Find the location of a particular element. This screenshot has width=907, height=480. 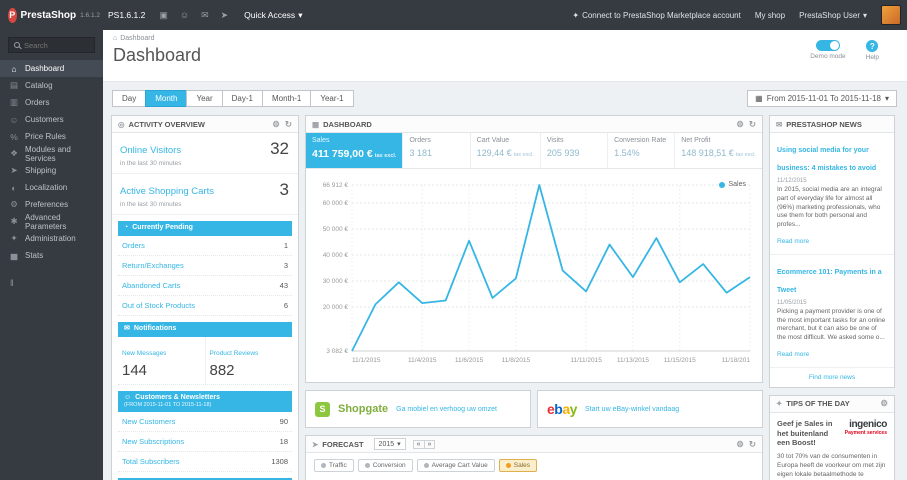

orders-notification-icon: ▣ is located at coordinates (163, 15).